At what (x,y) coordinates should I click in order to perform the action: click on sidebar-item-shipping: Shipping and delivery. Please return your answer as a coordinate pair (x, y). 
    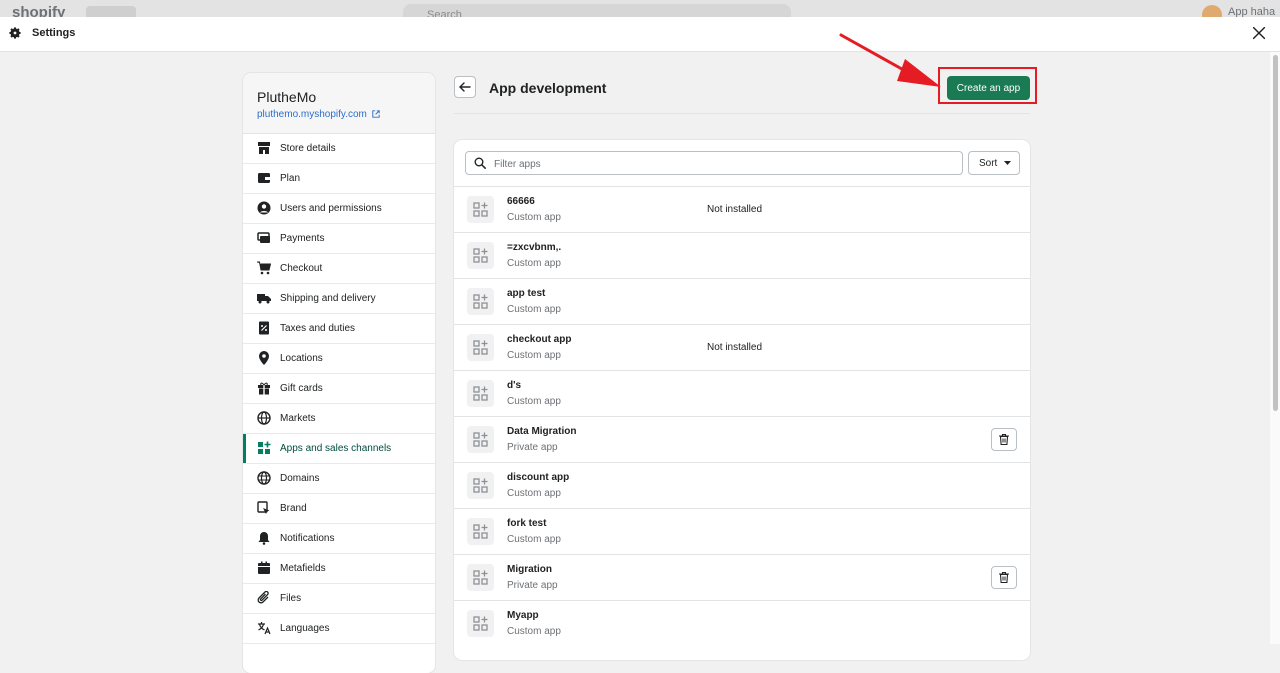
    Looking at the image, I should click on (339, 299).